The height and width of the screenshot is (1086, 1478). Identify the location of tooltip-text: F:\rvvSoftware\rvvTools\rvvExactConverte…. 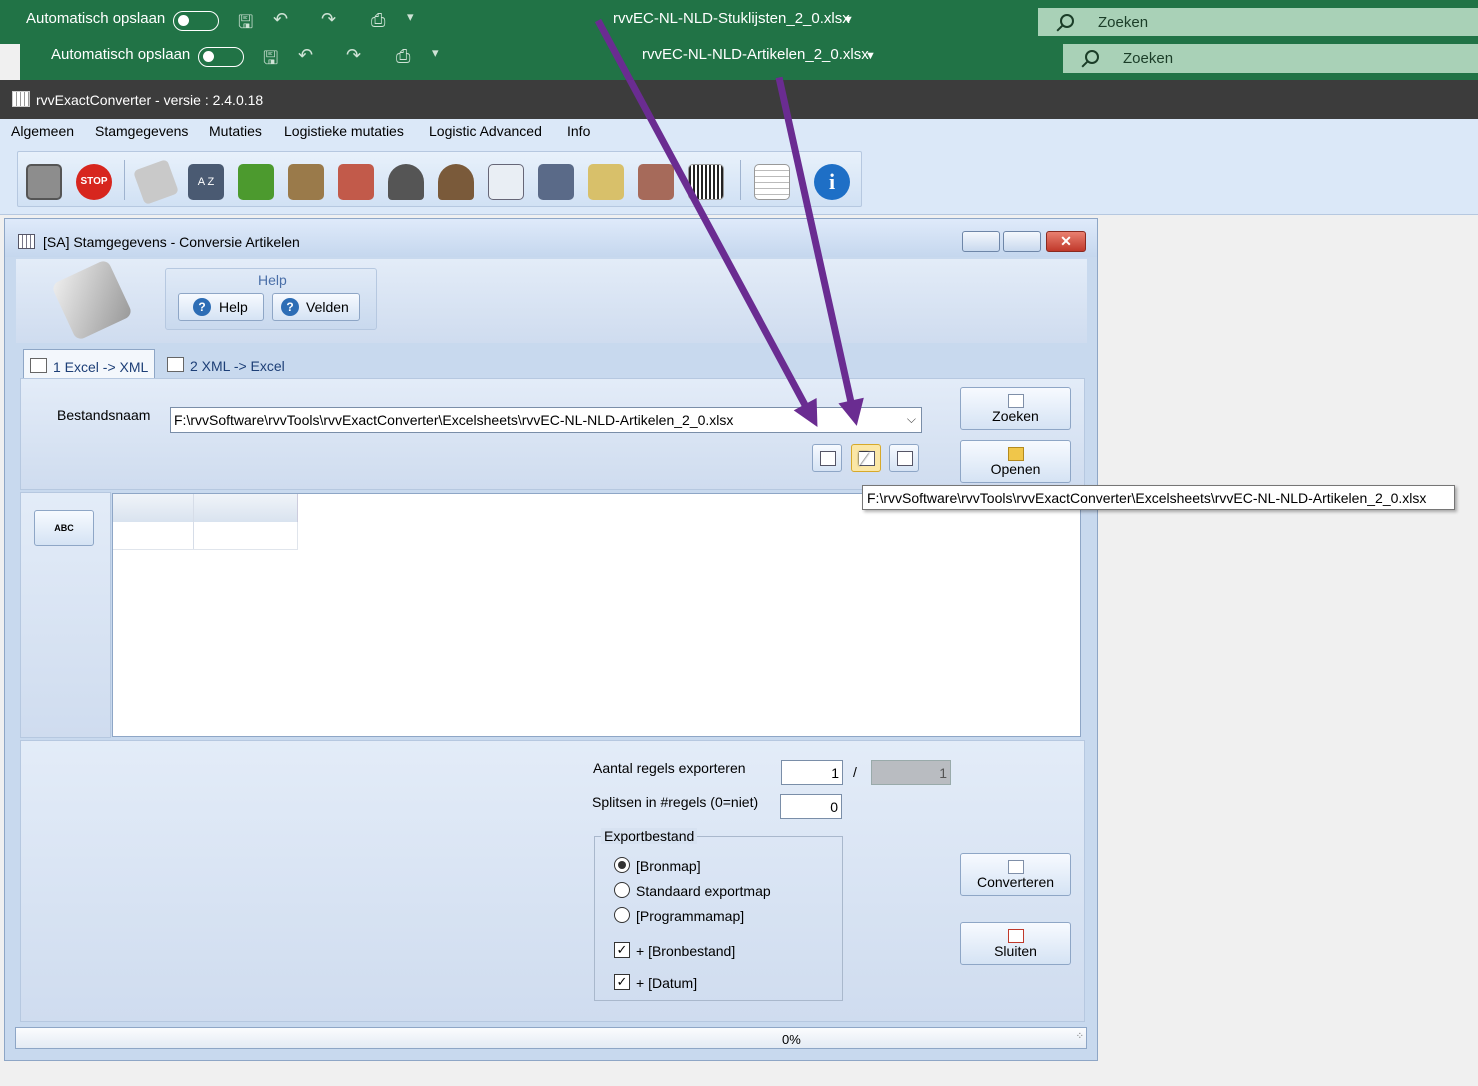
(1147, 498).